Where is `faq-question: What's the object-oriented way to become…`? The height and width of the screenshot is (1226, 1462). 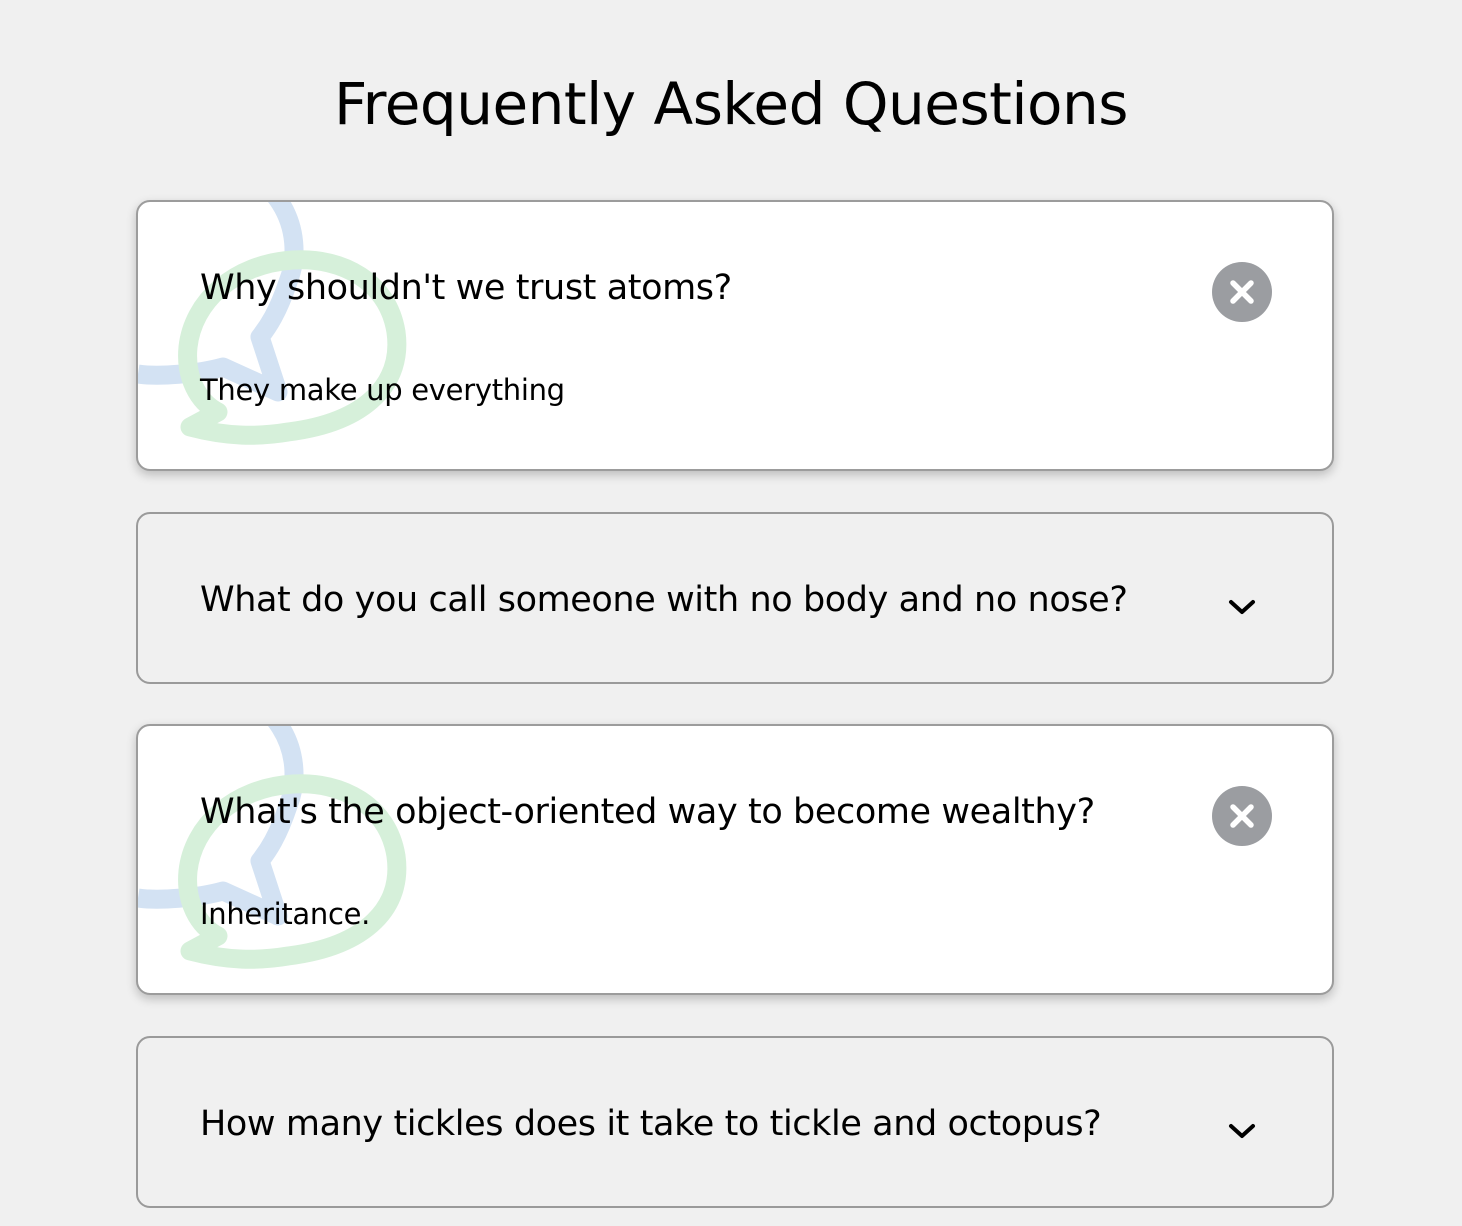 faq-question: What's the object-oriented way to become… is located at coordinates (647, 812).